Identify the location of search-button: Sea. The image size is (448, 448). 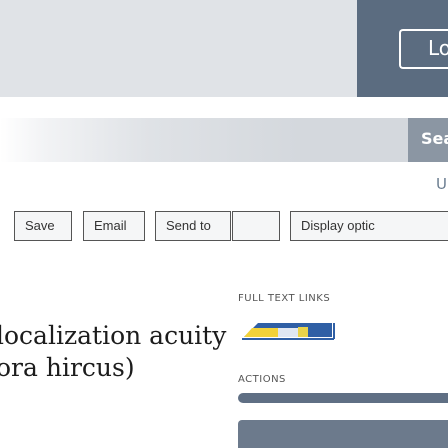
(428, 140).